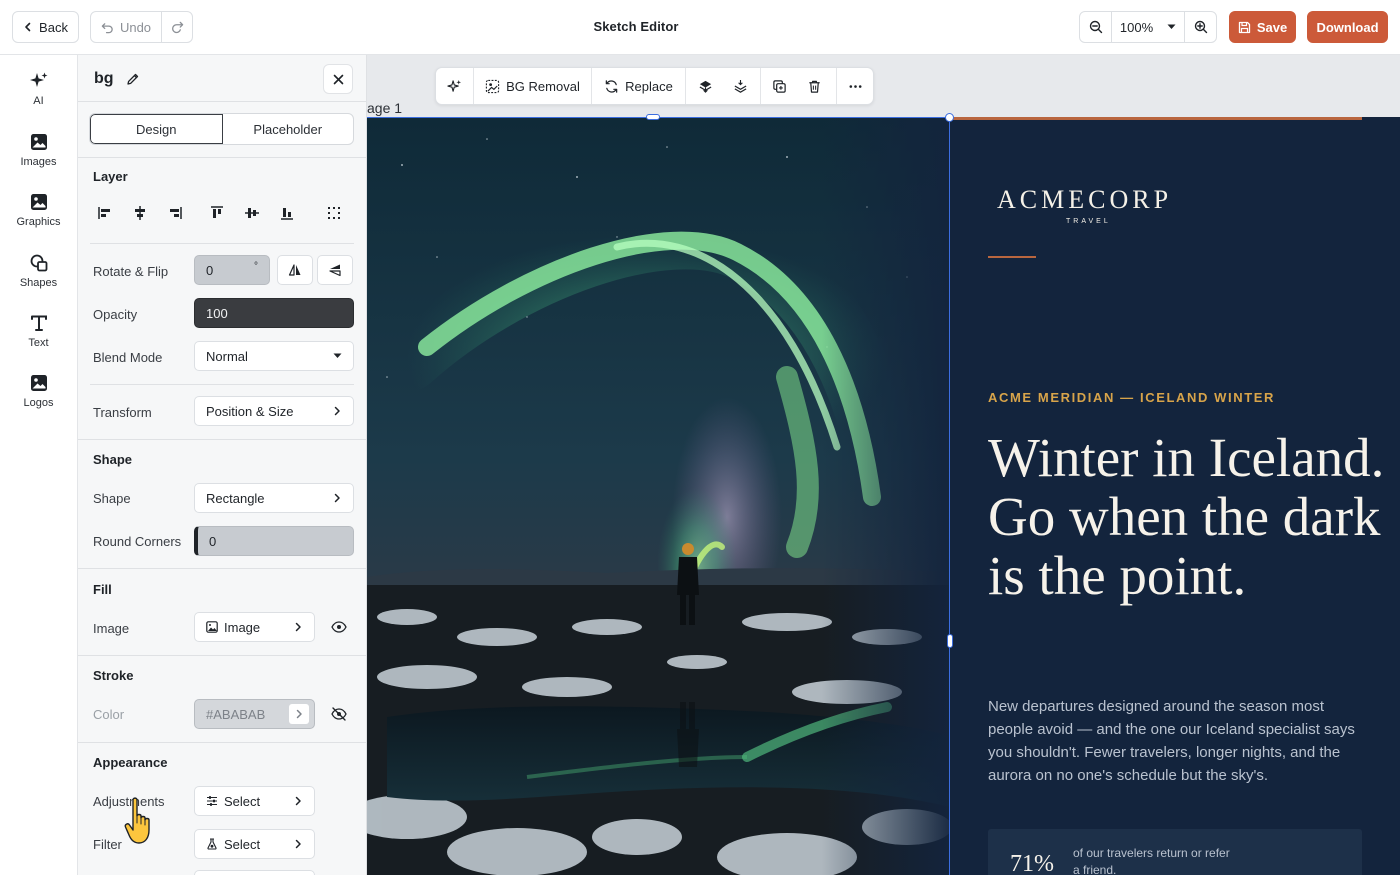 The image size is (1400, 875). Describe the element at coordinates (1131, 397) in the screenshot. I see `eyebrow-text: ACME MERIDIAN — ICELAND WINTER` at that location.